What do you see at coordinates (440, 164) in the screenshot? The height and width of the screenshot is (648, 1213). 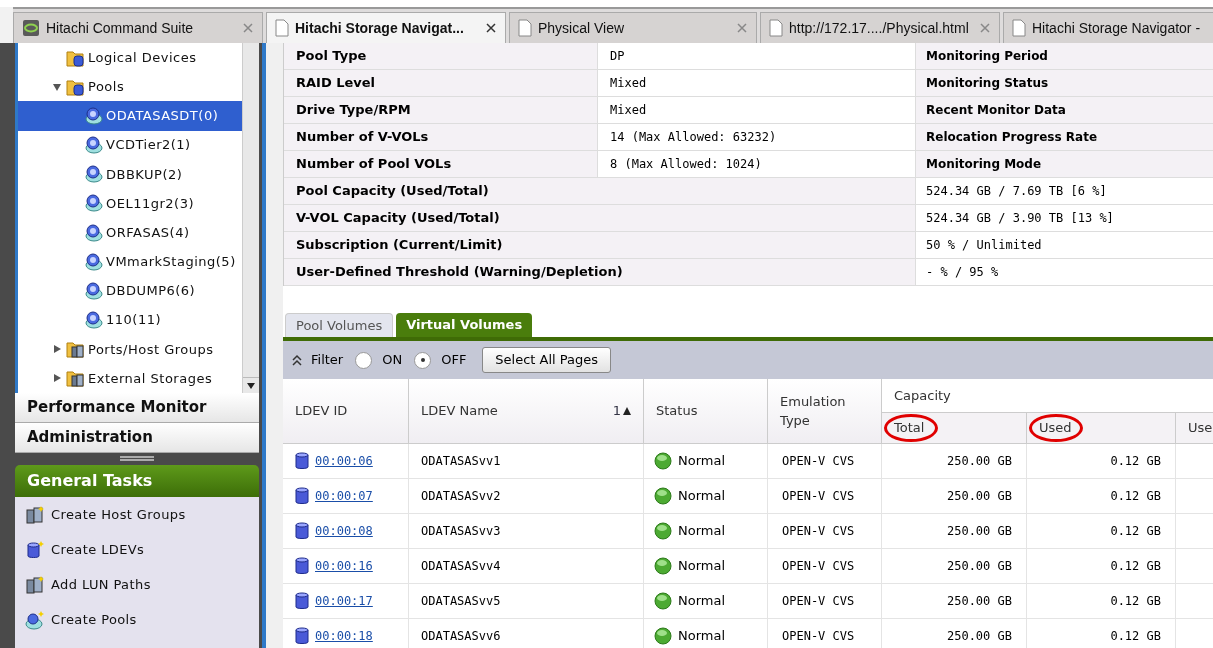 I see `property-label: Number of Pool VOLs` at bounding box center [440, 164].